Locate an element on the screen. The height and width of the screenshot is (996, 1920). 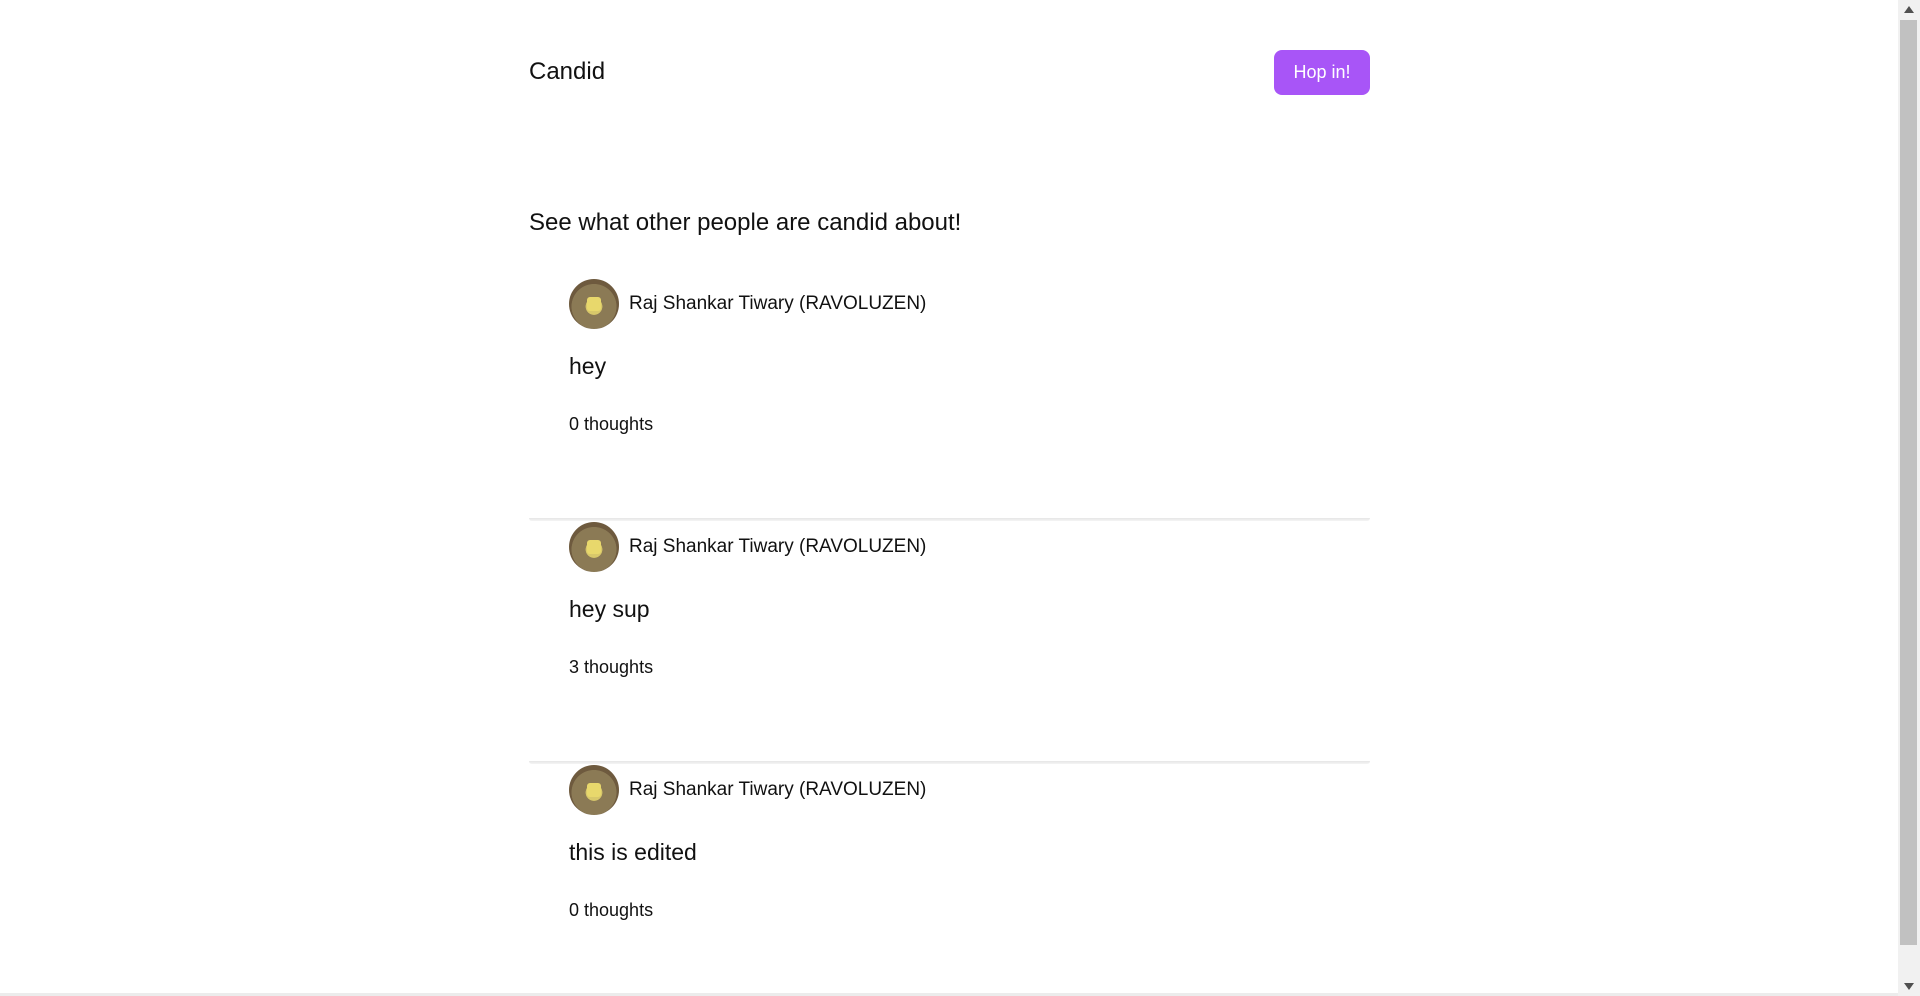
post-thoughts-count: 3 thoughts is located at coordinates (611, 667).